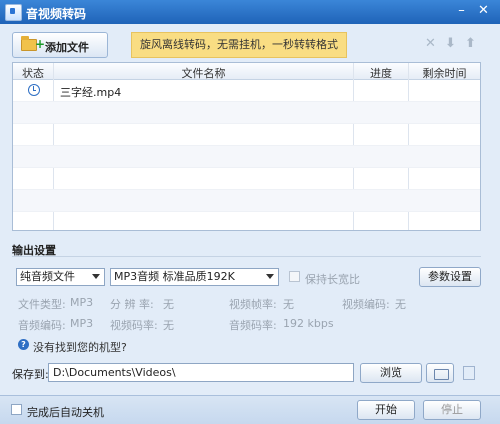 The width and height of the screenshot is (500, 424). What do you see at coordinates (366, 304) in the screenshot?
I see `video-codec-label: 视频编码:` at bounding box center [366, 304].